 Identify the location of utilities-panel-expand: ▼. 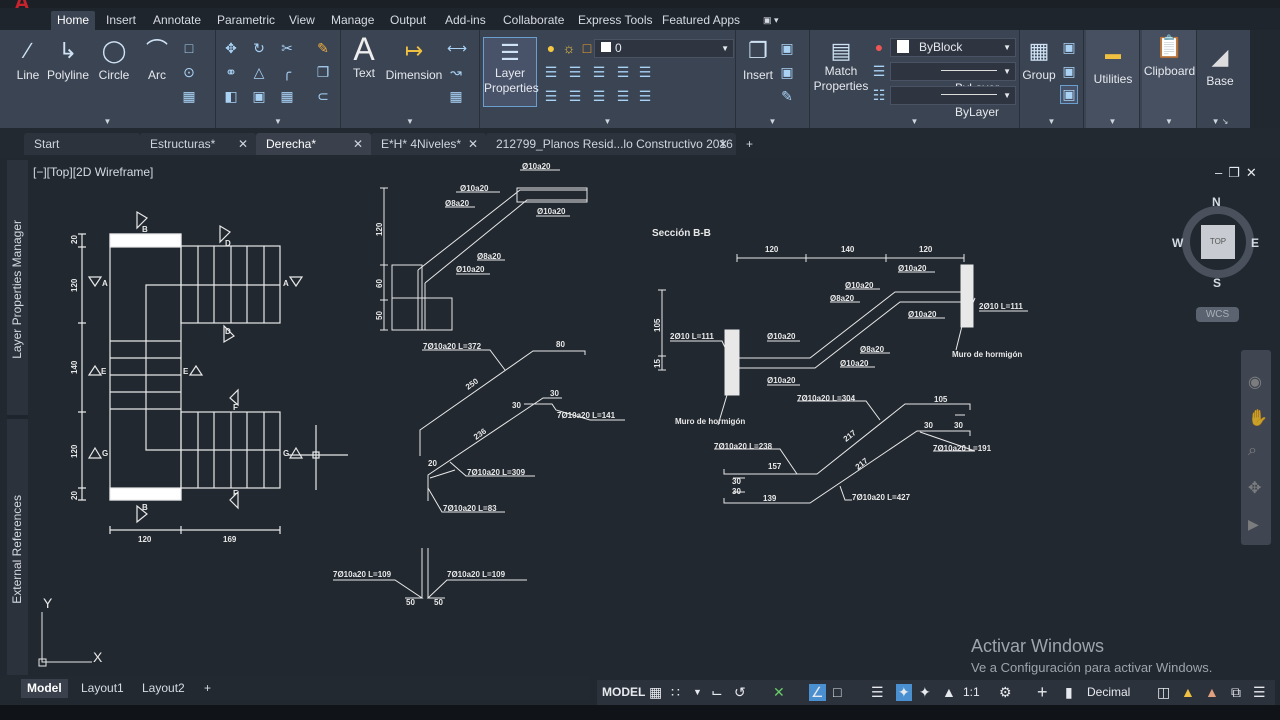
(1112, 122).